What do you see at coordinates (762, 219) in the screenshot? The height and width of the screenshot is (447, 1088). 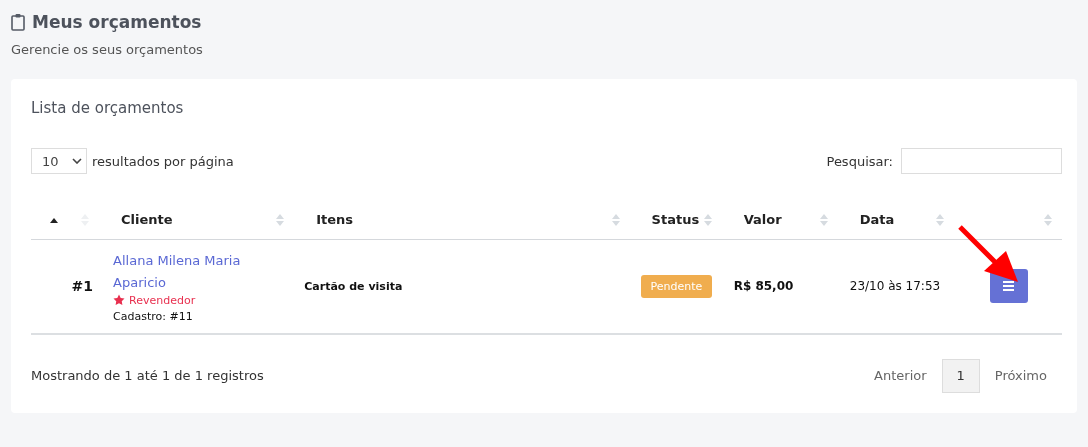 I see `column-header: Valor` at bounding box center [762, 219].